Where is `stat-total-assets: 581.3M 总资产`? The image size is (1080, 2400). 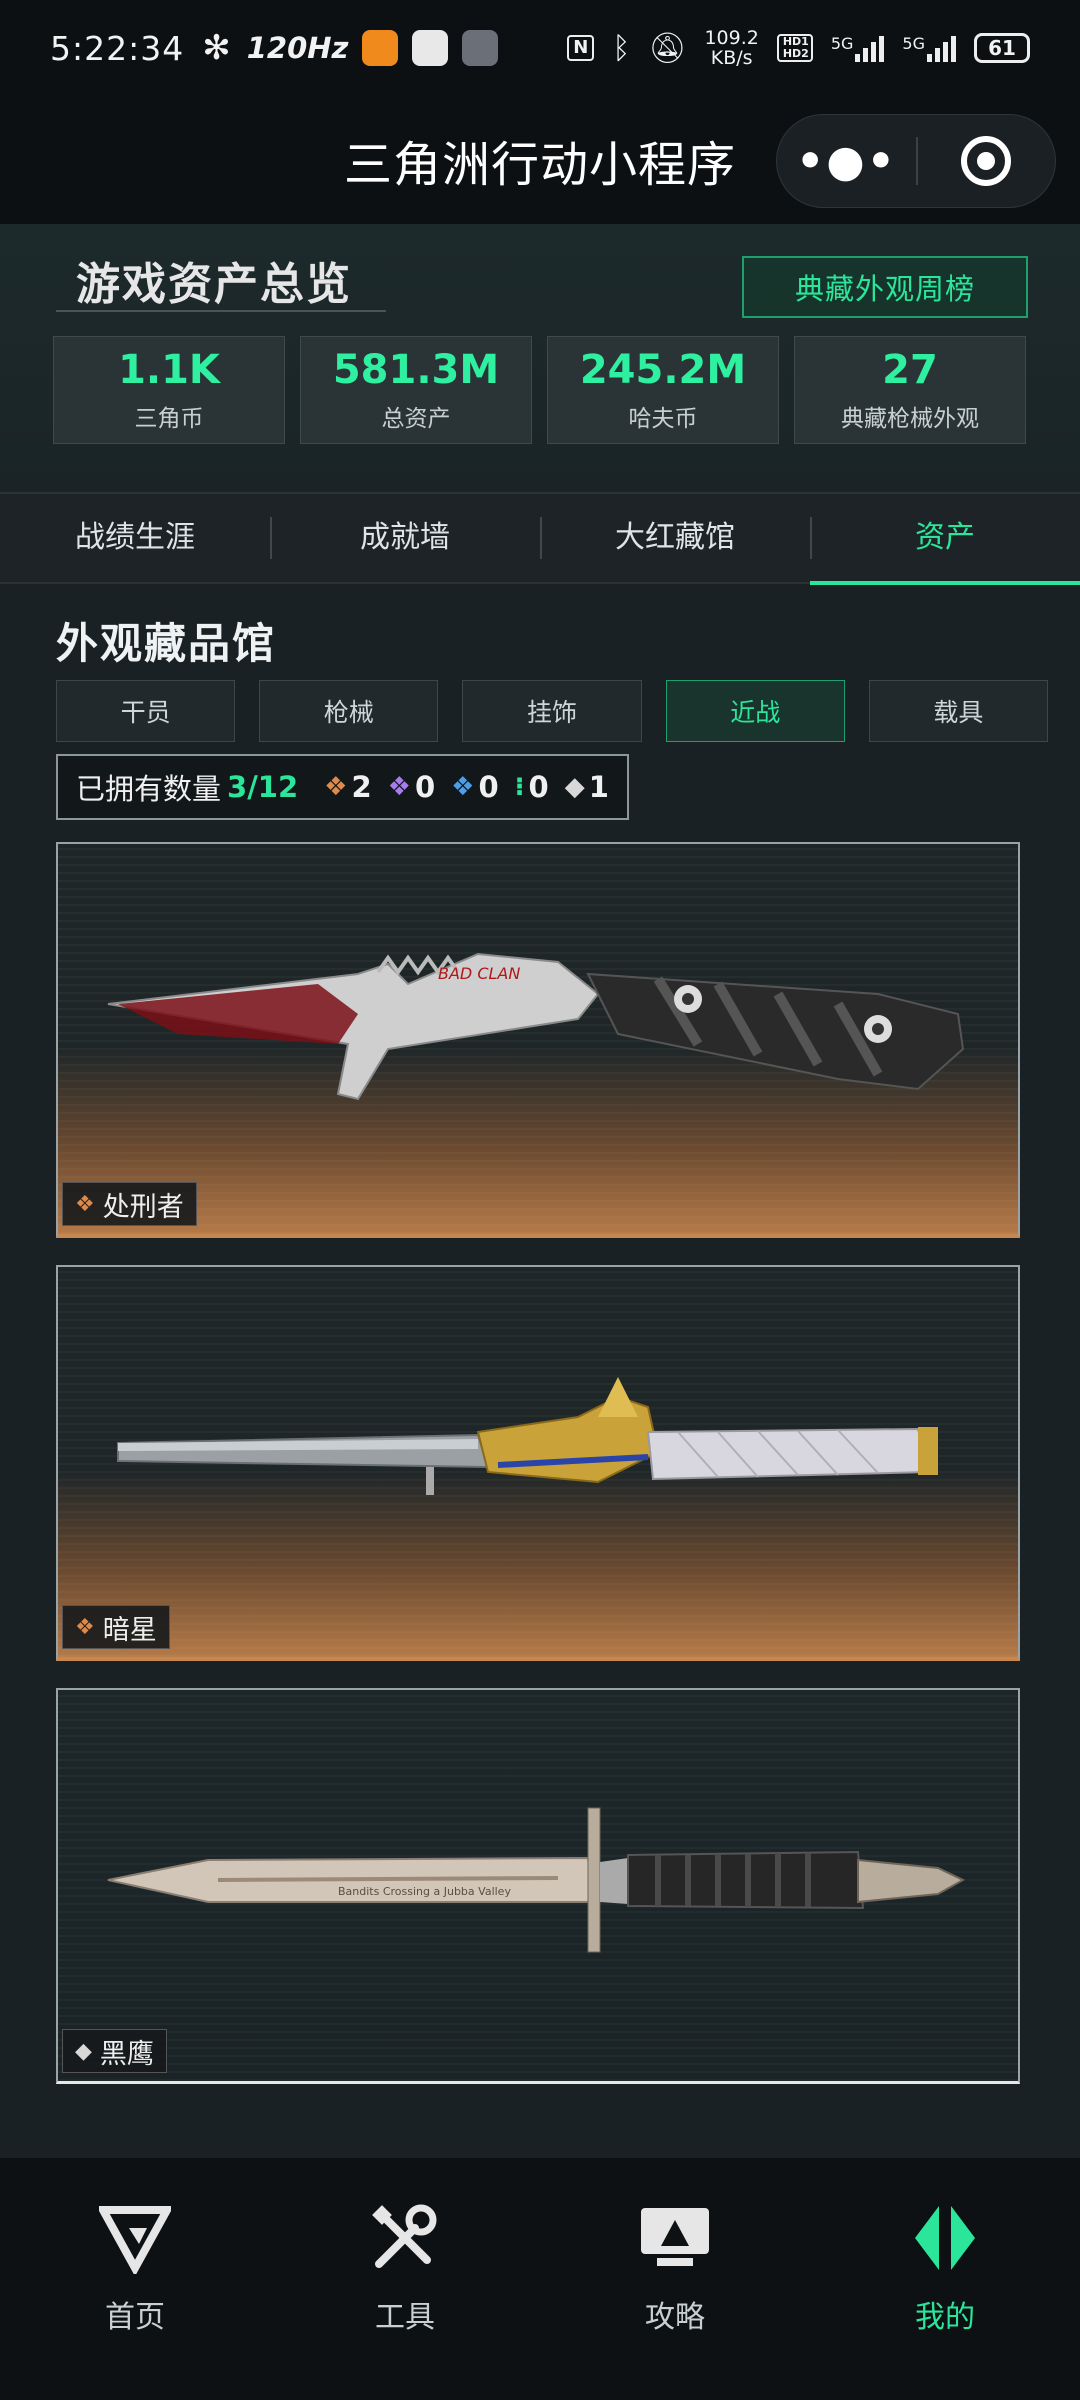 stat-total-assets: 581.3M 总资产 is located at coordinates (416, 390).